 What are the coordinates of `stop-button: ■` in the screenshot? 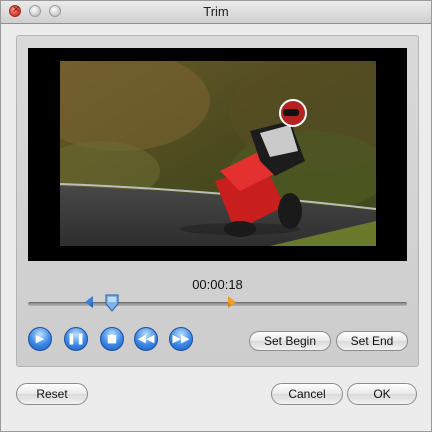 It's located at (112, 339).